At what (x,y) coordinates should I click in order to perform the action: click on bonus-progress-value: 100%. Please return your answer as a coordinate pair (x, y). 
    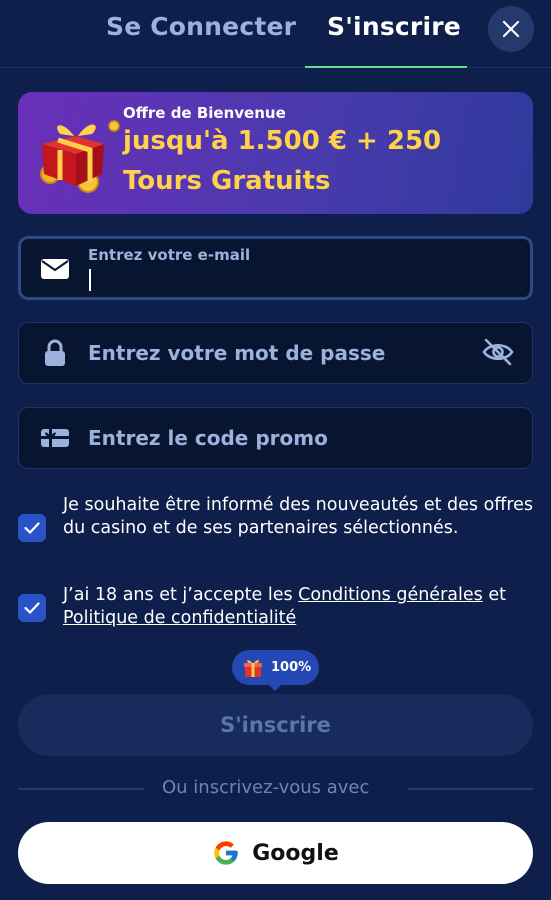
    Looking at the image, I should click on (291, 667).